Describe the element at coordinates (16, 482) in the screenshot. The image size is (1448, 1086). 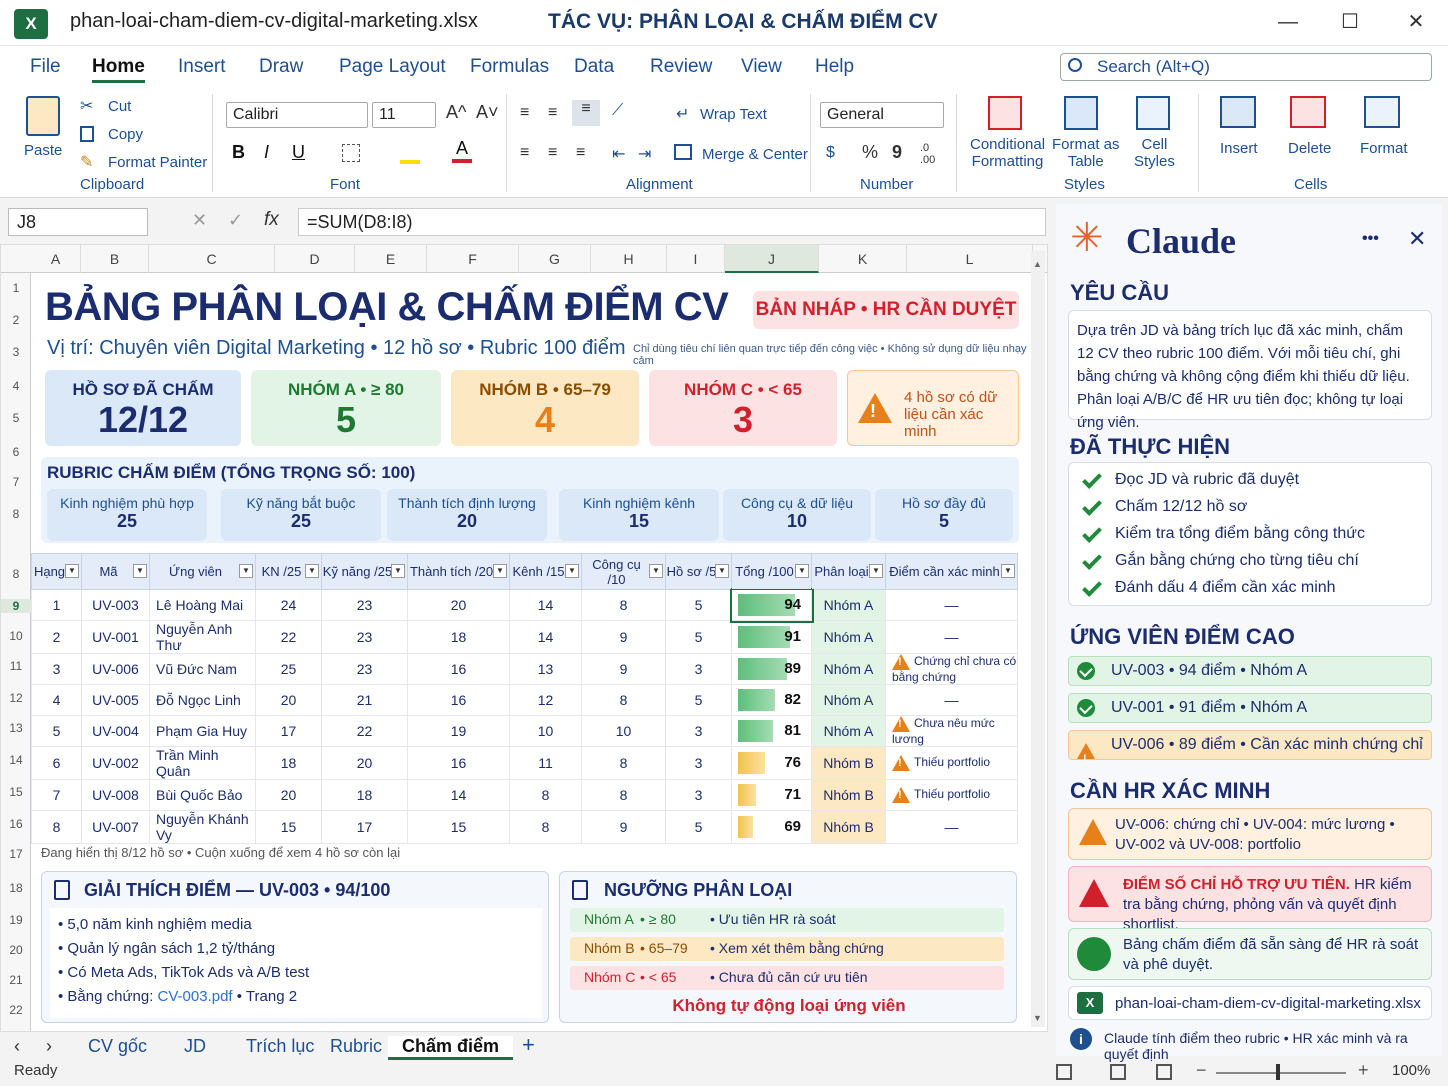
I see `row-header: 7` at that location.